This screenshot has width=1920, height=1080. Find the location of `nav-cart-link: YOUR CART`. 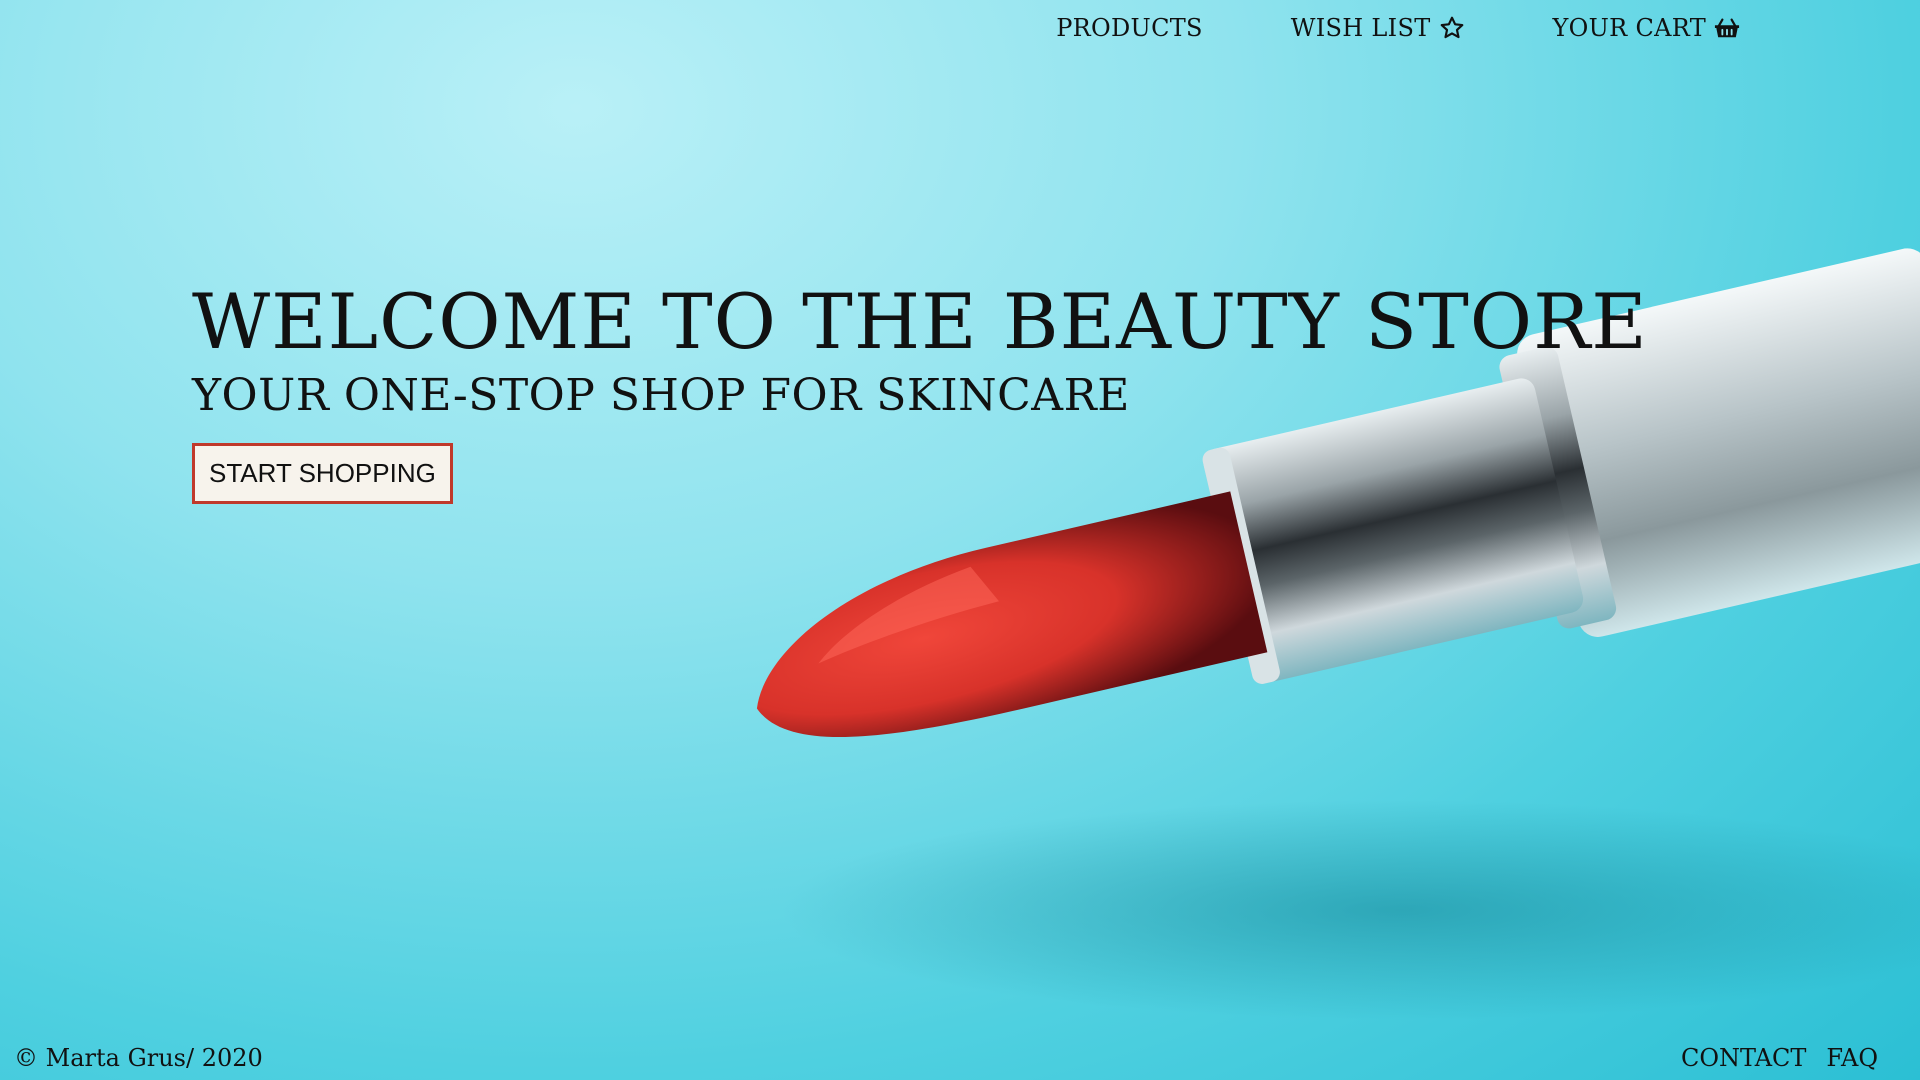

nav-cart-link: YOUR CART is located at coordinates (1647, 28).